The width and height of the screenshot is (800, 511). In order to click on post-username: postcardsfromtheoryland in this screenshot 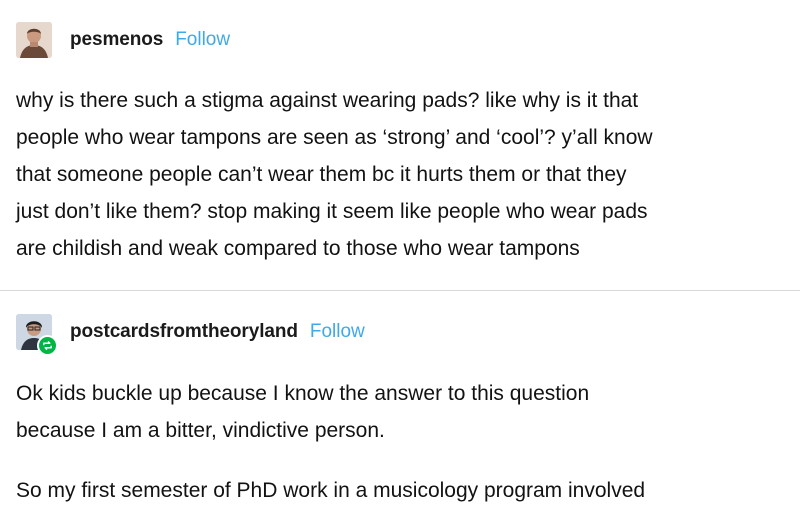, I will do `click(184, 332)`.